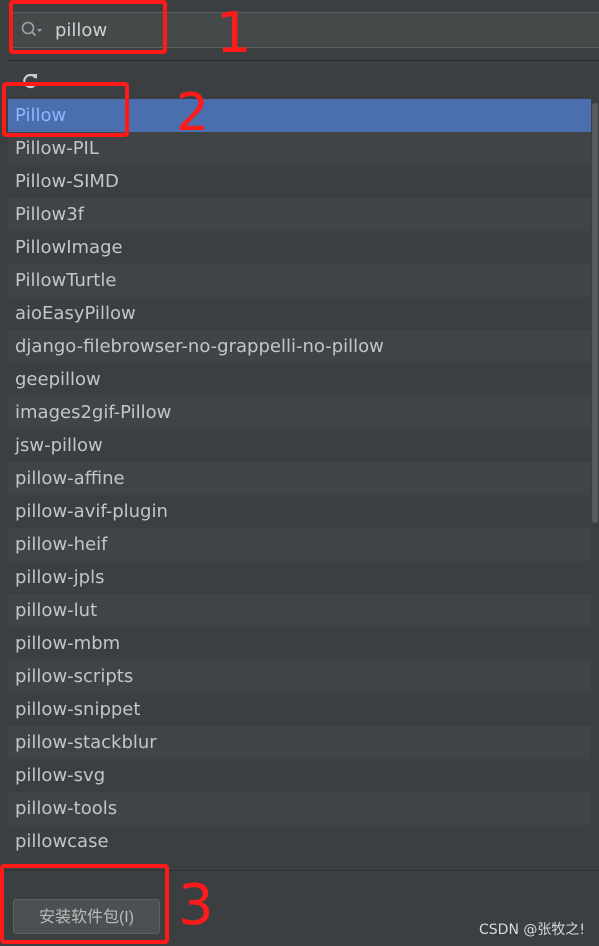 The height and width of the screenshot is (946, 599). What do you see at coordinates (303, 841) in the screenshot?
I see `package-list-item: pillowcase` at bounding box center [303, 841].